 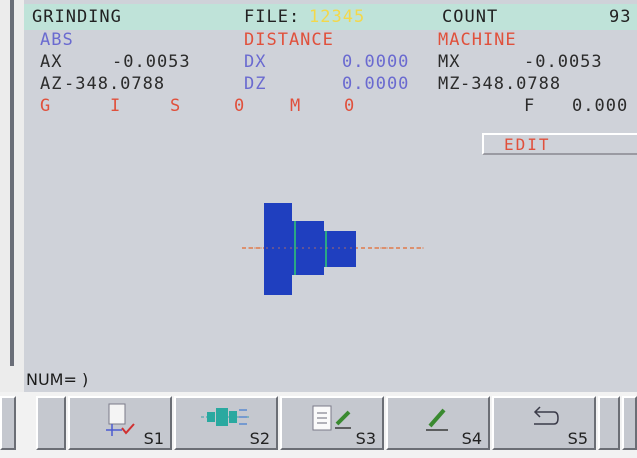 I want to click on mx-label: MX, so click(x=449, y=62).